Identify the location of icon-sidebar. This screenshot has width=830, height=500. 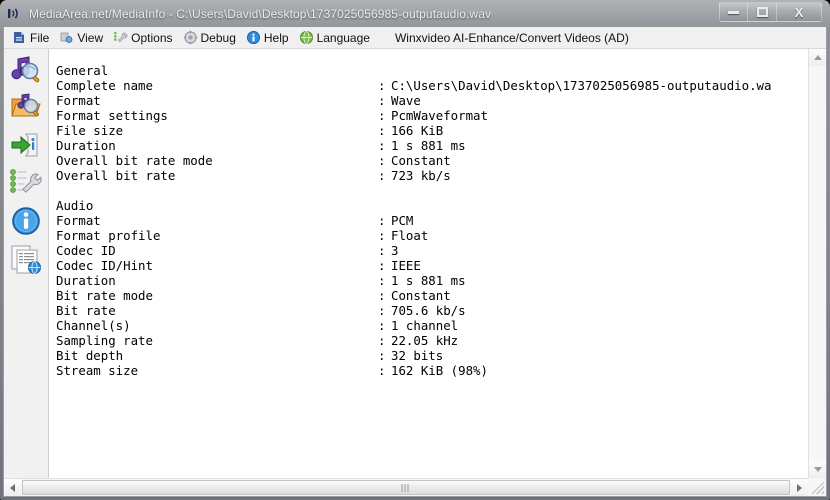
(26, 263).